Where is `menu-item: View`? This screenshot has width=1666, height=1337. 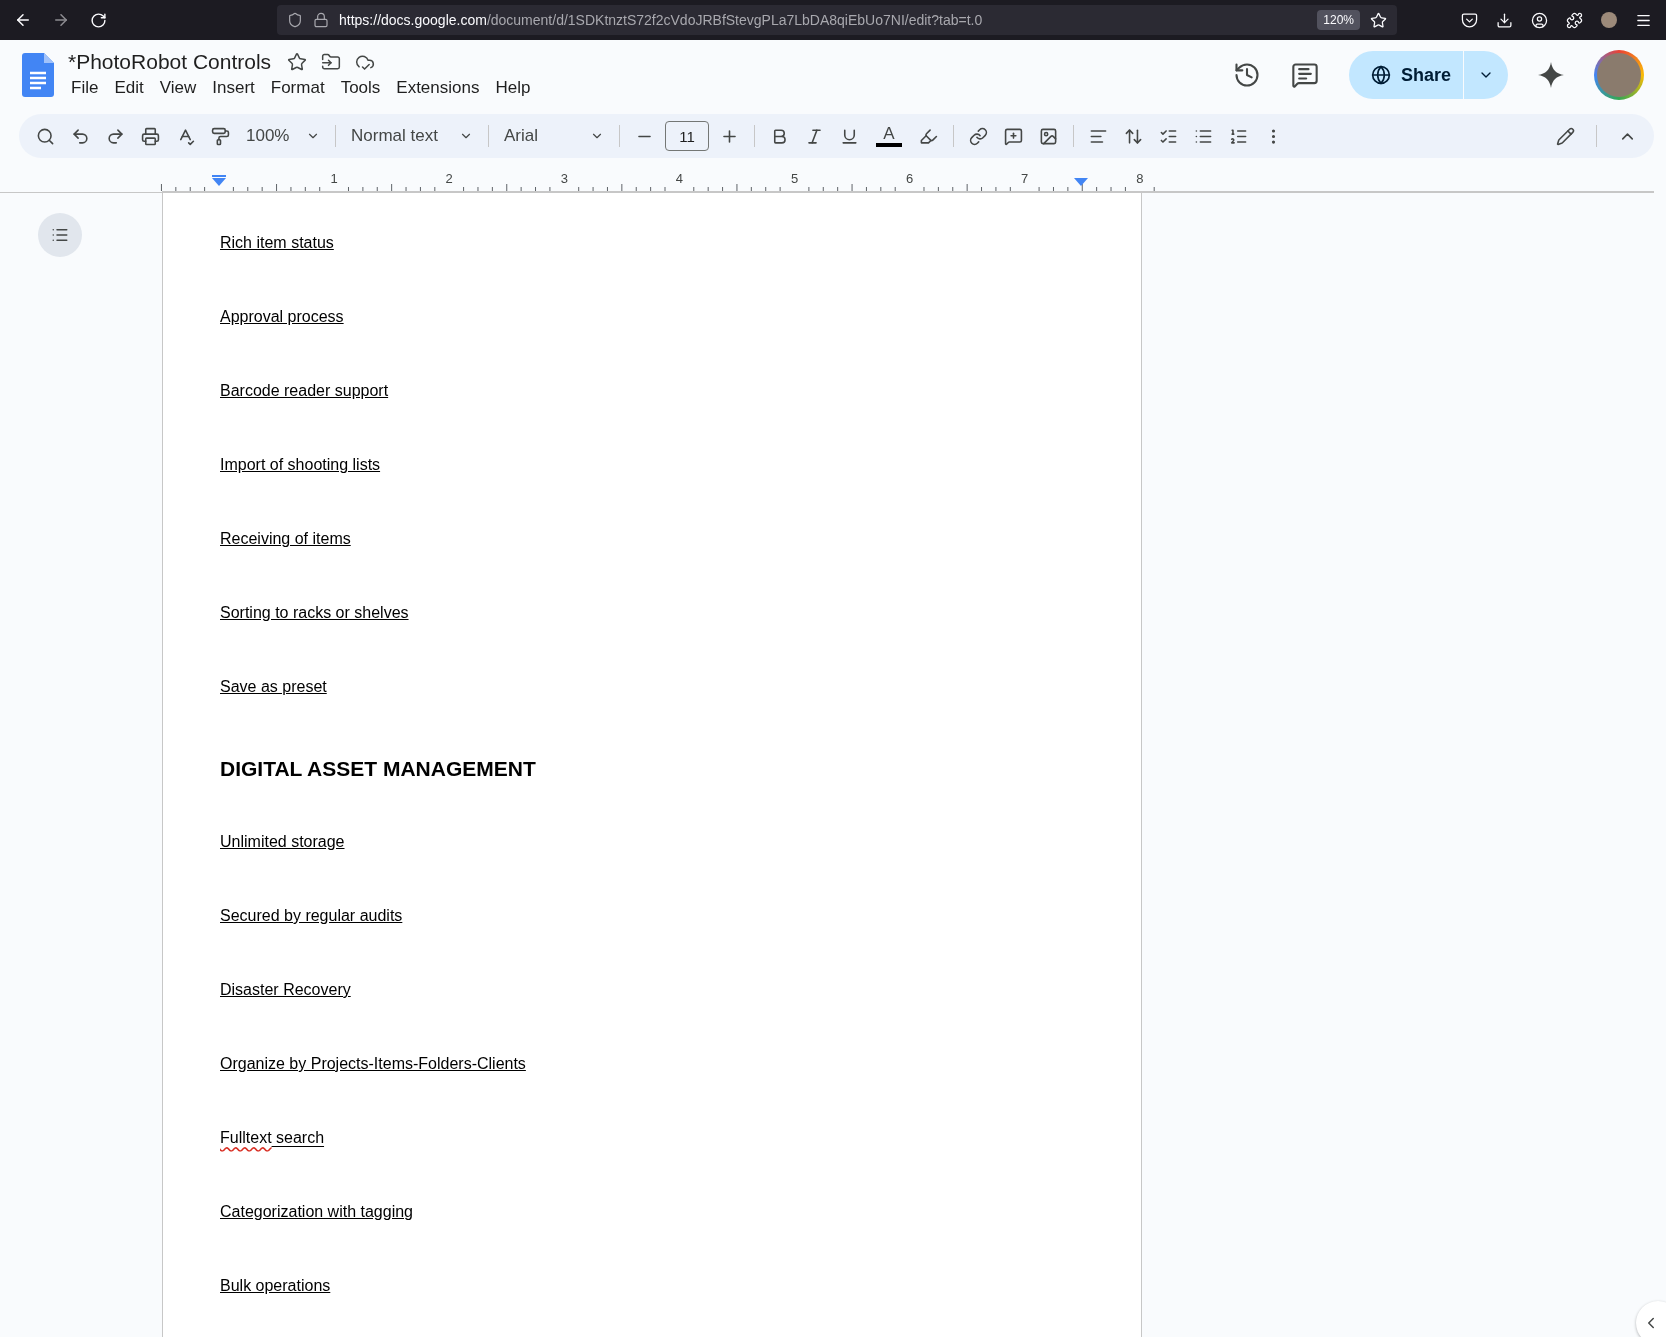 menu-item: View is located at coordinates (180, 88).